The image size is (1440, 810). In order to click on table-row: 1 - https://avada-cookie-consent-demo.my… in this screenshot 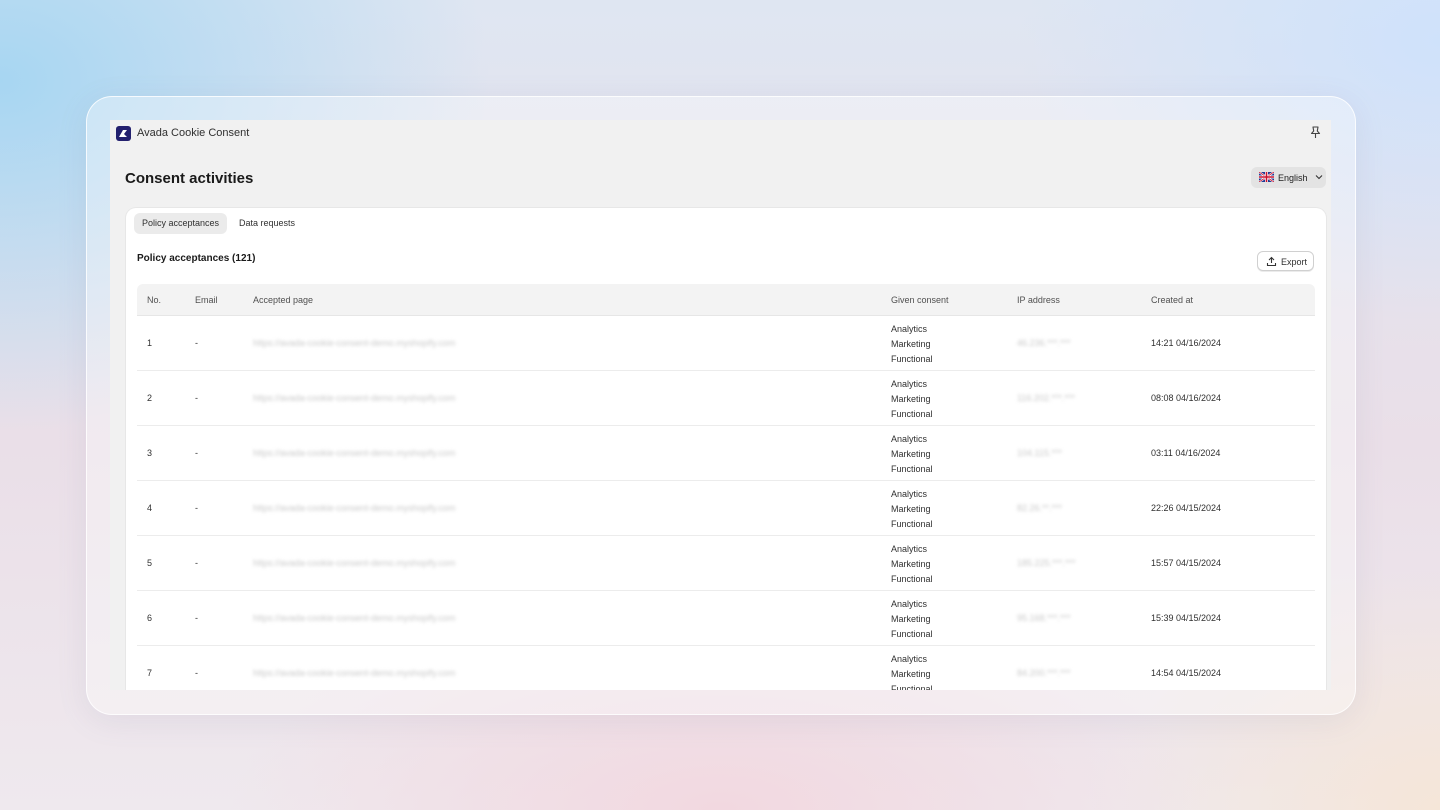, I will do `click(726, 343)`.